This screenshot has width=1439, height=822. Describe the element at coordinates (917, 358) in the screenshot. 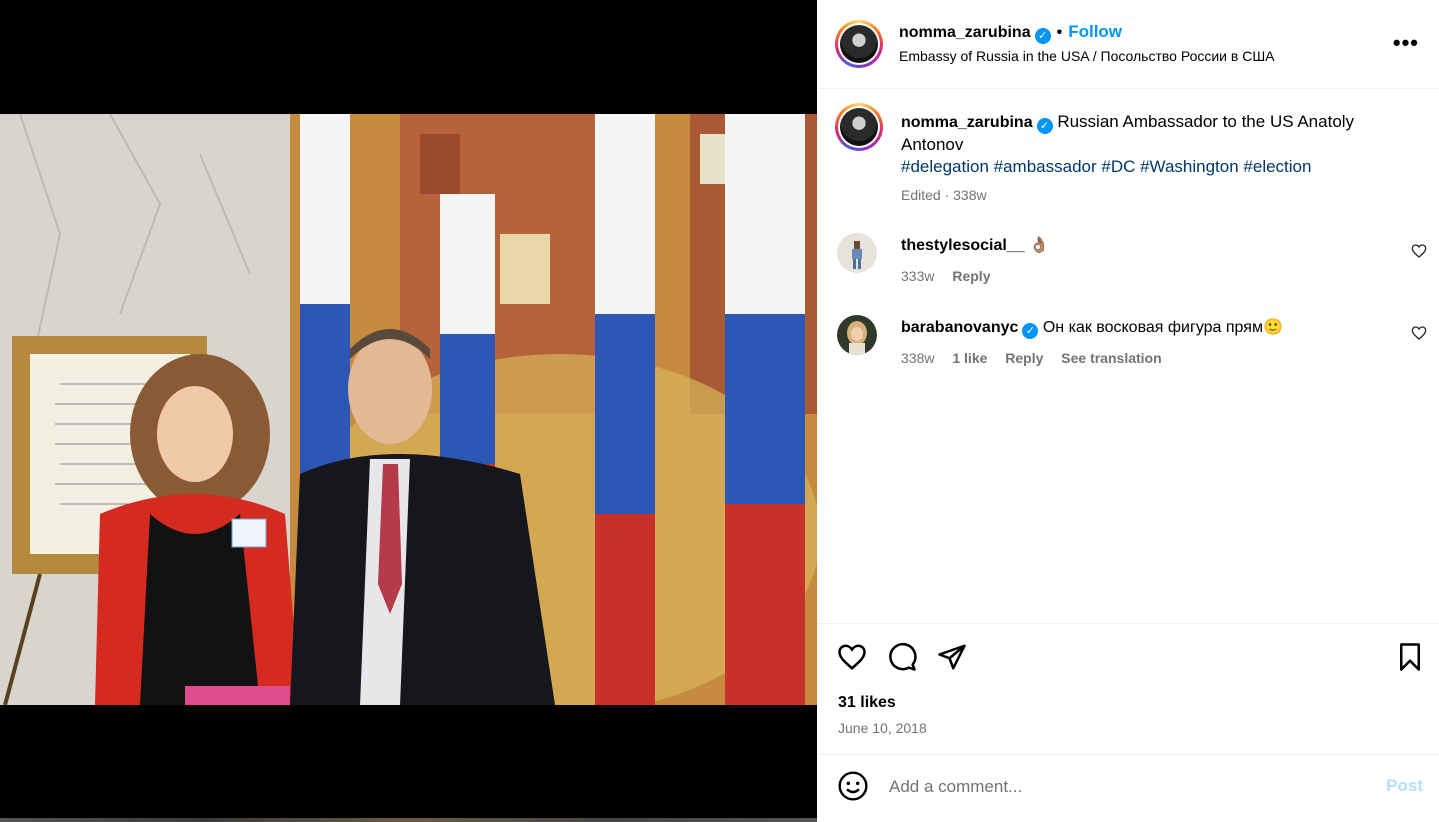

I see `comment-time: 338w` at that location.